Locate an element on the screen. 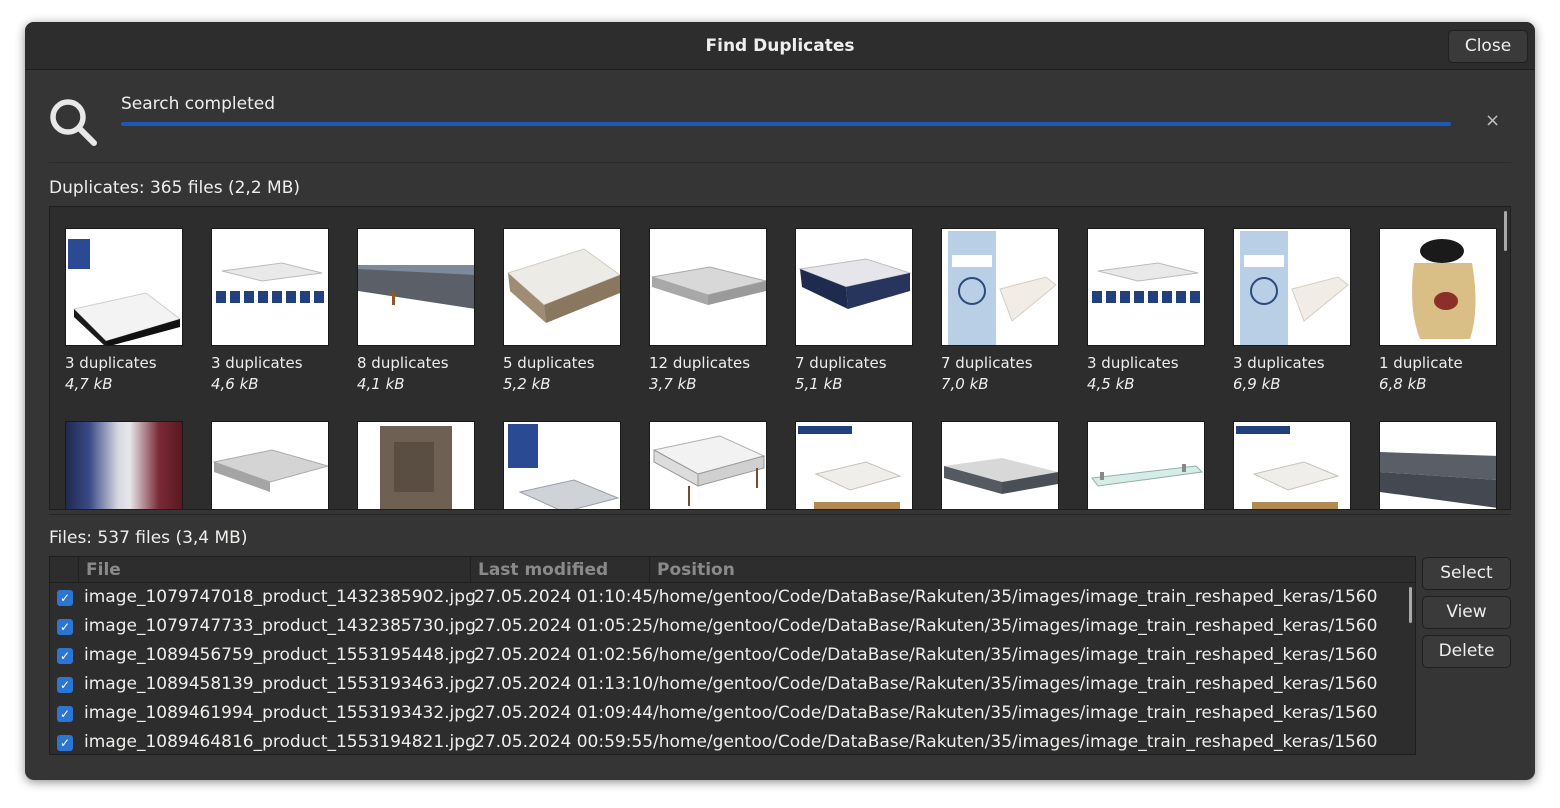 The height and width of the screenshot is (808, 1560). duplicate-item: 3 duplicates 6,9 kB is located at coordinates (1292, 310).